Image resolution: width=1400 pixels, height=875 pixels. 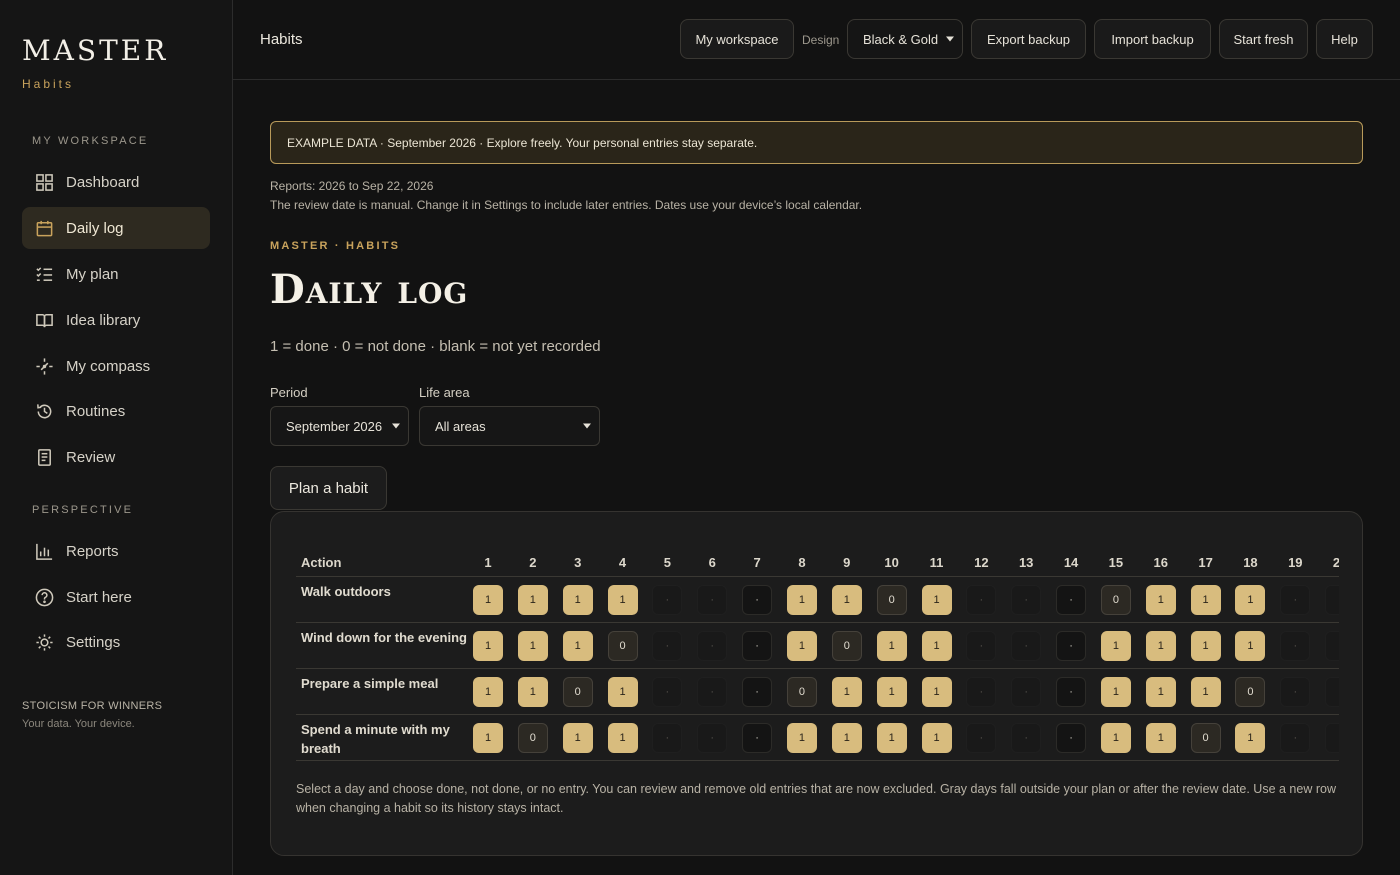 What do you see at coordinates (712, 562) in the screenshot?
I see `day-header: 6` at bounding box center [712, 562].